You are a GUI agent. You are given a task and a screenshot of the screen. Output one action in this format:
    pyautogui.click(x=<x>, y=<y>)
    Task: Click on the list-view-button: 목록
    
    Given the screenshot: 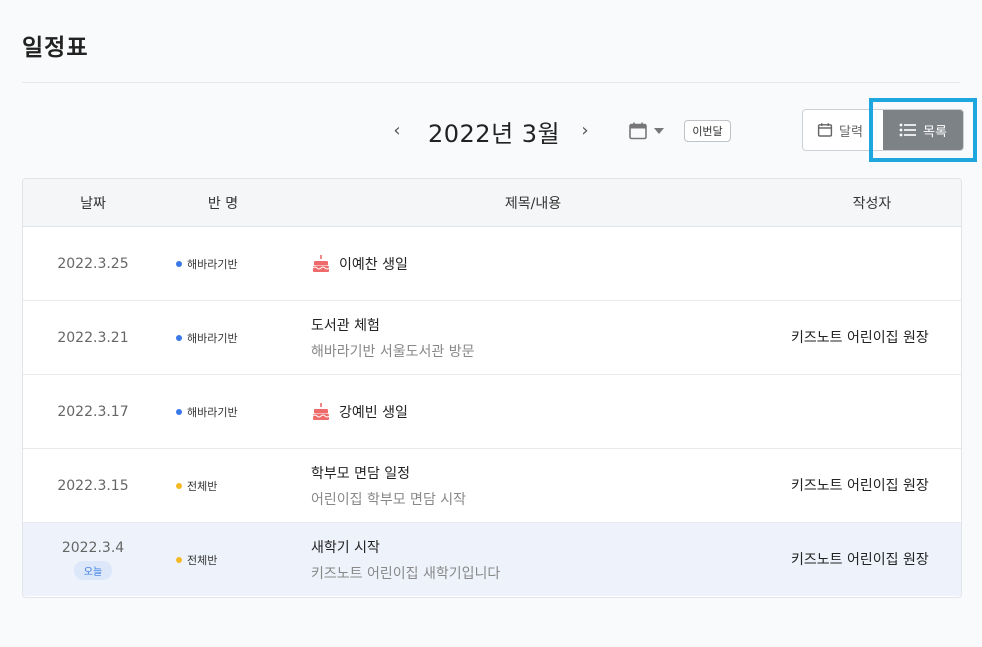 What is the action you would take?
    pyautogui.click(x=923, y=130)
    